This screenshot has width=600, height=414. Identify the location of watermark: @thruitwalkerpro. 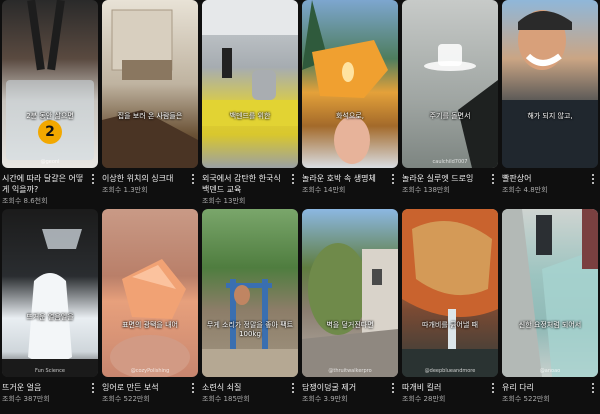
(350, 371).